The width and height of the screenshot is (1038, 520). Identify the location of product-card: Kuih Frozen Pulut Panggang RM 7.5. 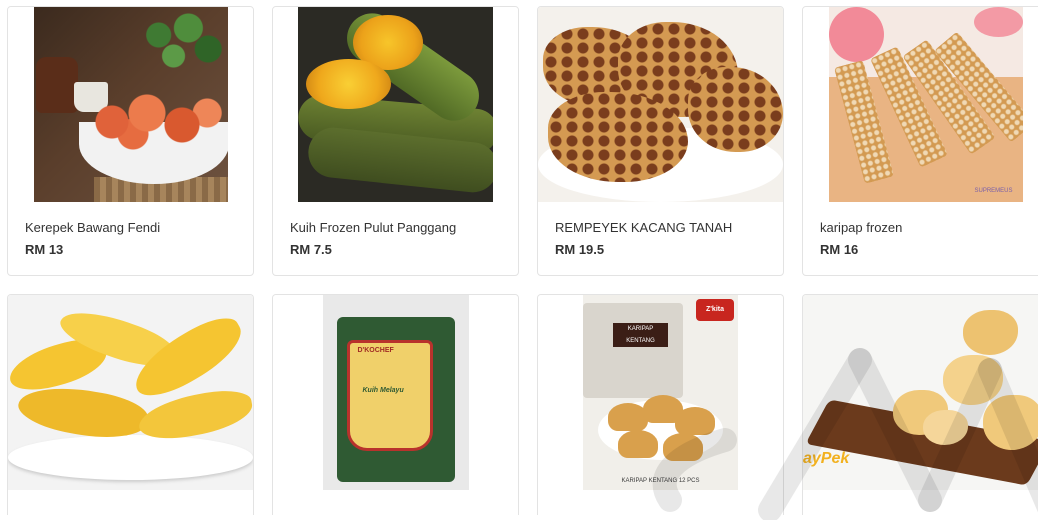
(395, 141).